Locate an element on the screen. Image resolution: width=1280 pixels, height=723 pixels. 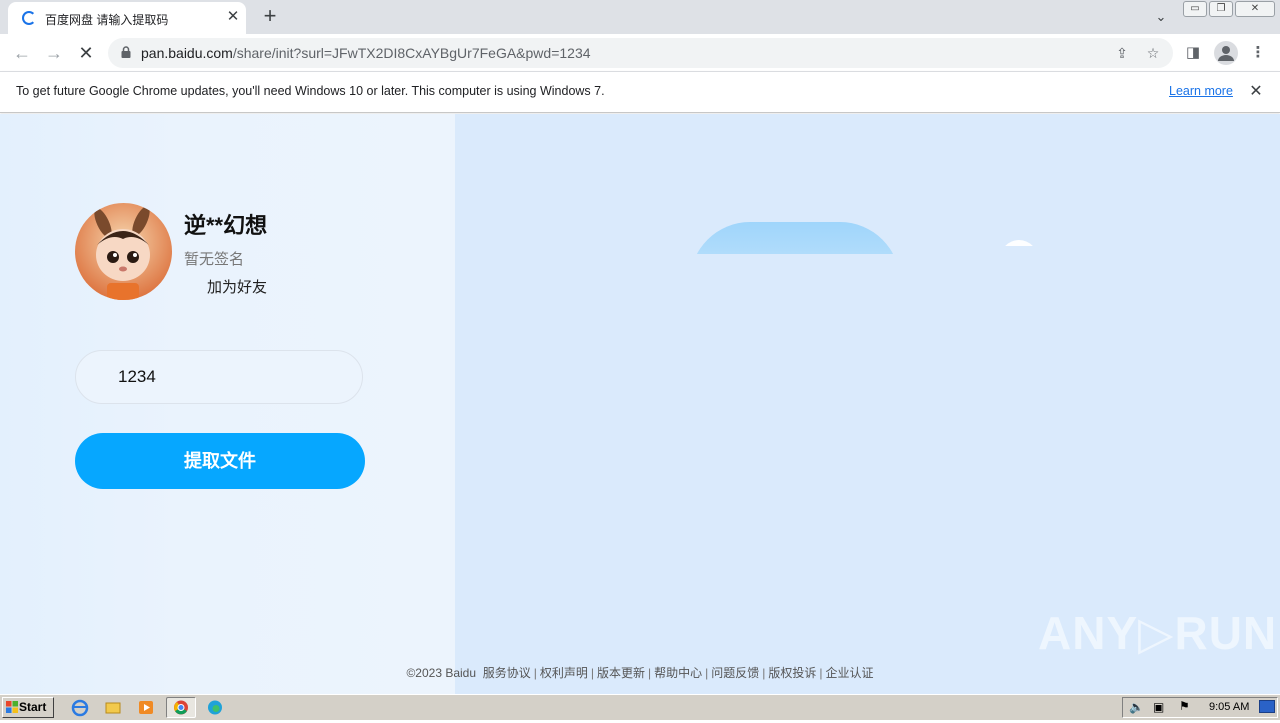
show-desktop-icon is located at coordinates (1267, 706).